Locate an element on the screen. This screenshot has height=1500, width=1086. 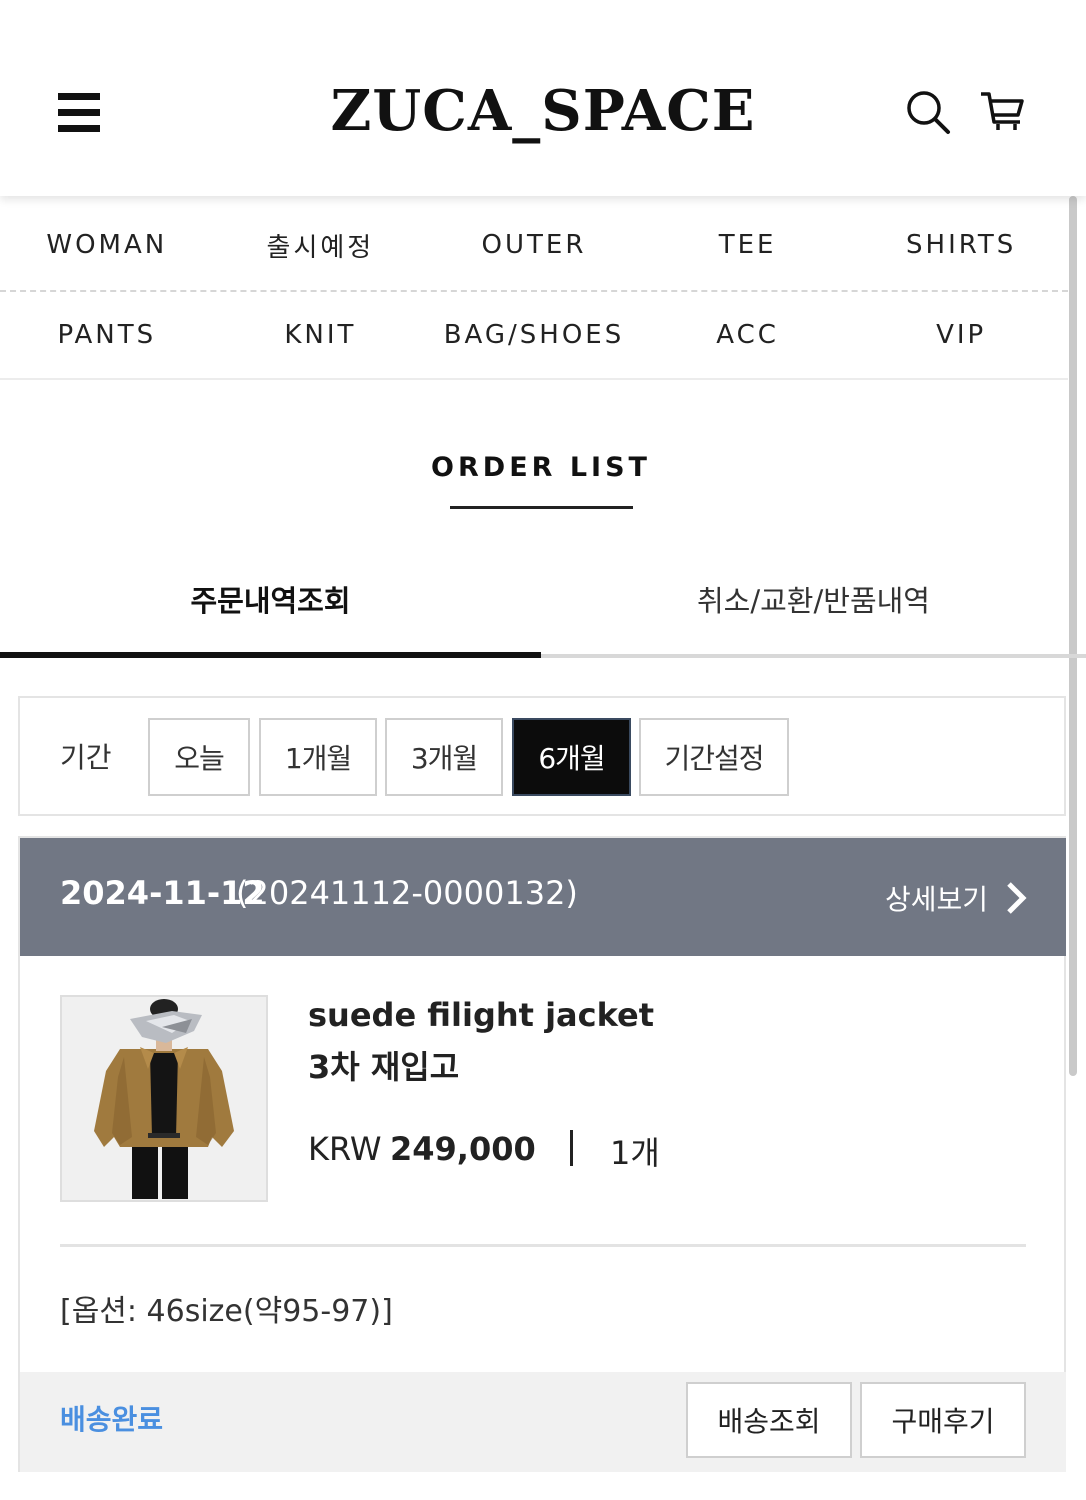
order-tabs: 주문내역조회 취소/교환/반품내역 is located at coordinates (543, 609).